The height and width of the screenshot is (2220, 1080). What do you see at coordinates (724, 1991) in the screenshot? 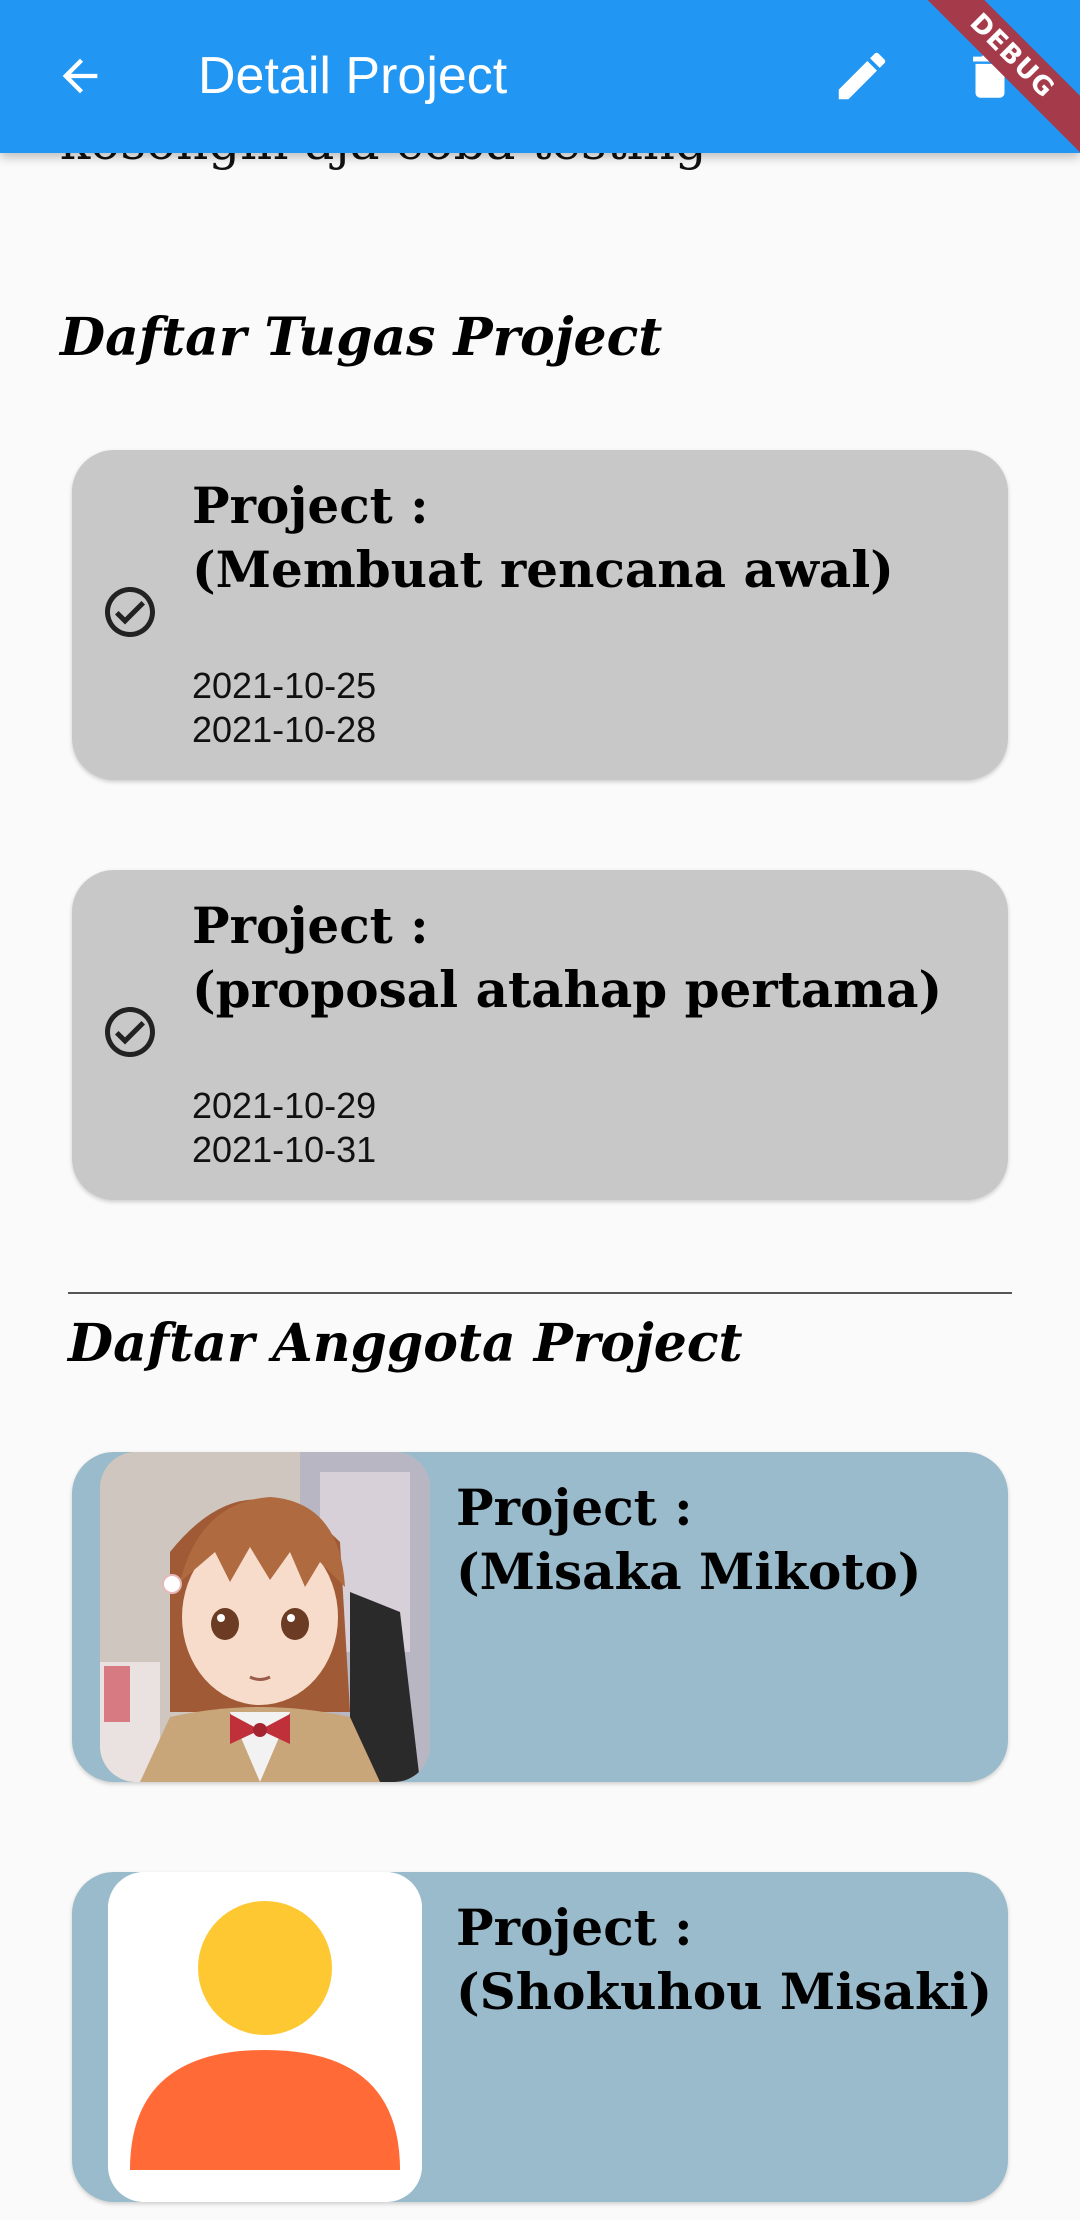
I see `member-name-value: (Shokuhou Misaki)` at bounding box center [724, 1991].